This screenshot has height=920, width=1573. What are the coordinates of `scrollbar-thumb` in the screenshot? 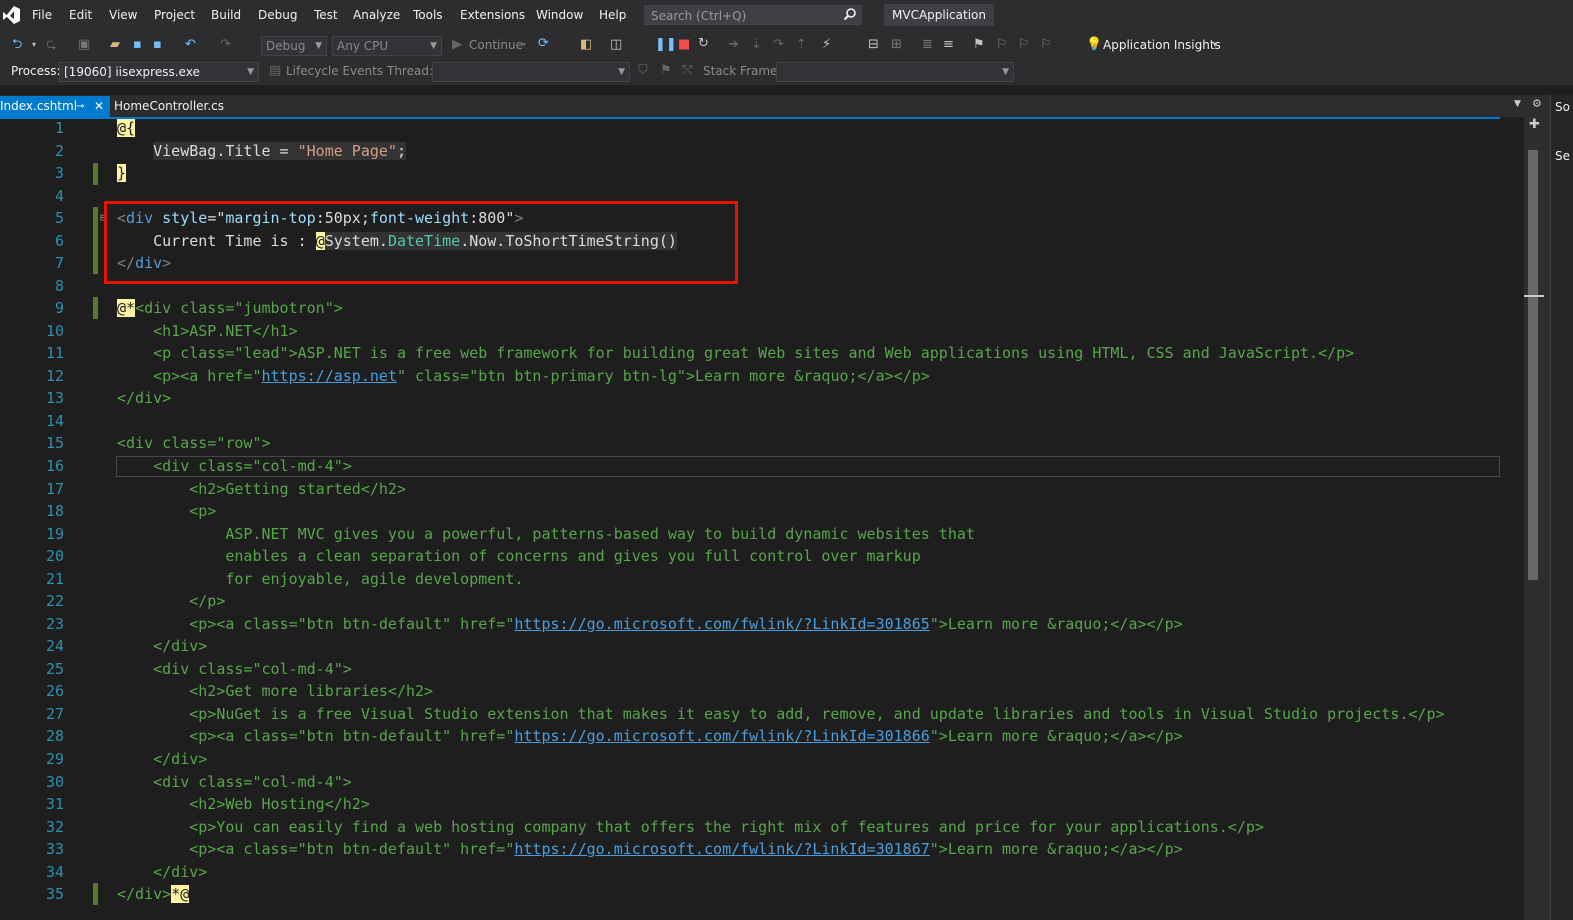 It's located at (1533, 365).